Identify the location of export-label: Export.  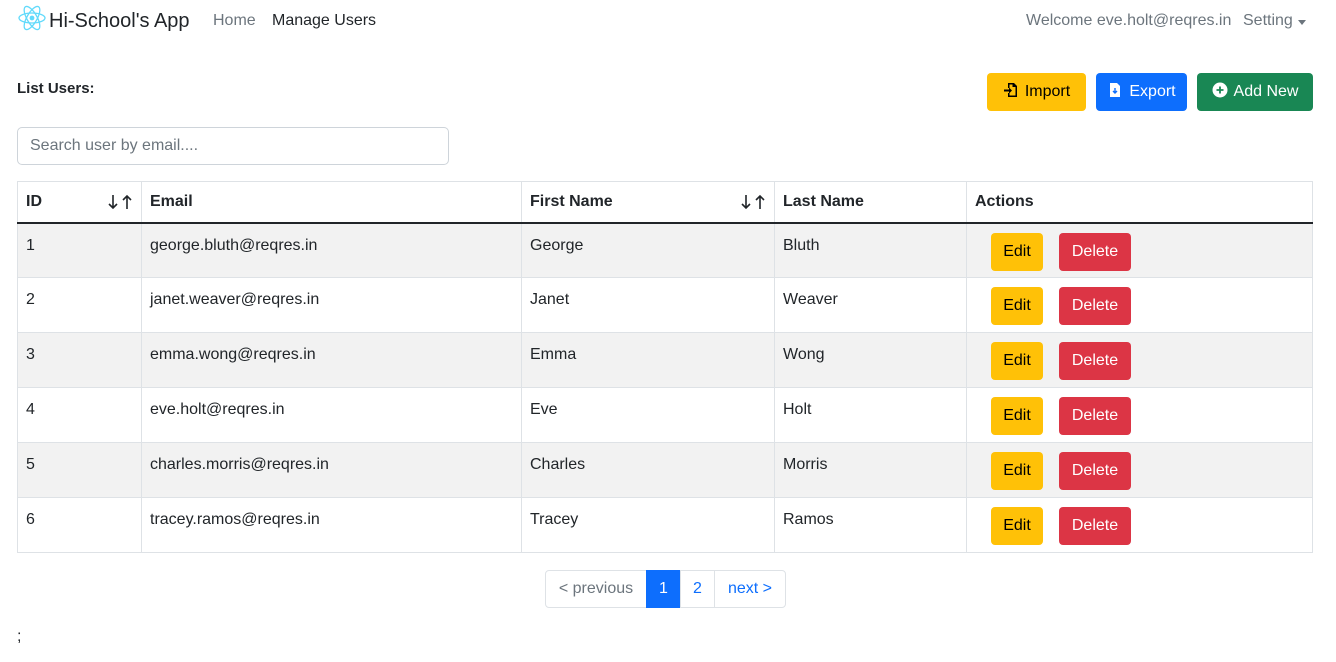
(1152, 91).